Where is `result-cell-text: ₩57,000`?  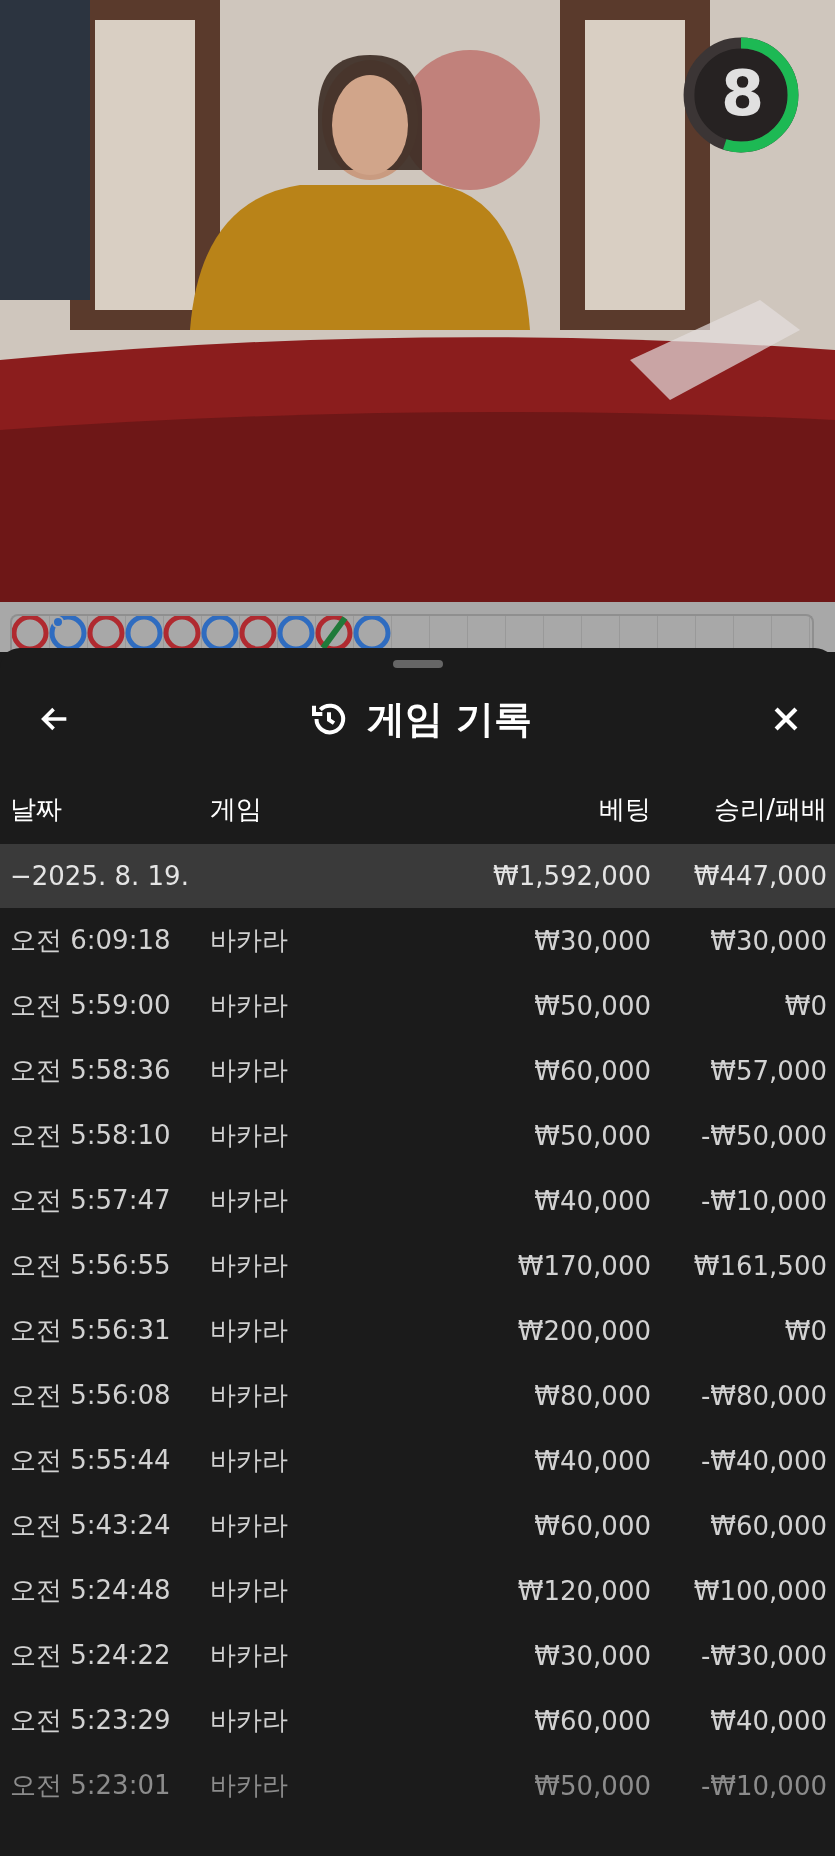
result-cell-text: ₩57,000 is located at coordinates (768, 1070).